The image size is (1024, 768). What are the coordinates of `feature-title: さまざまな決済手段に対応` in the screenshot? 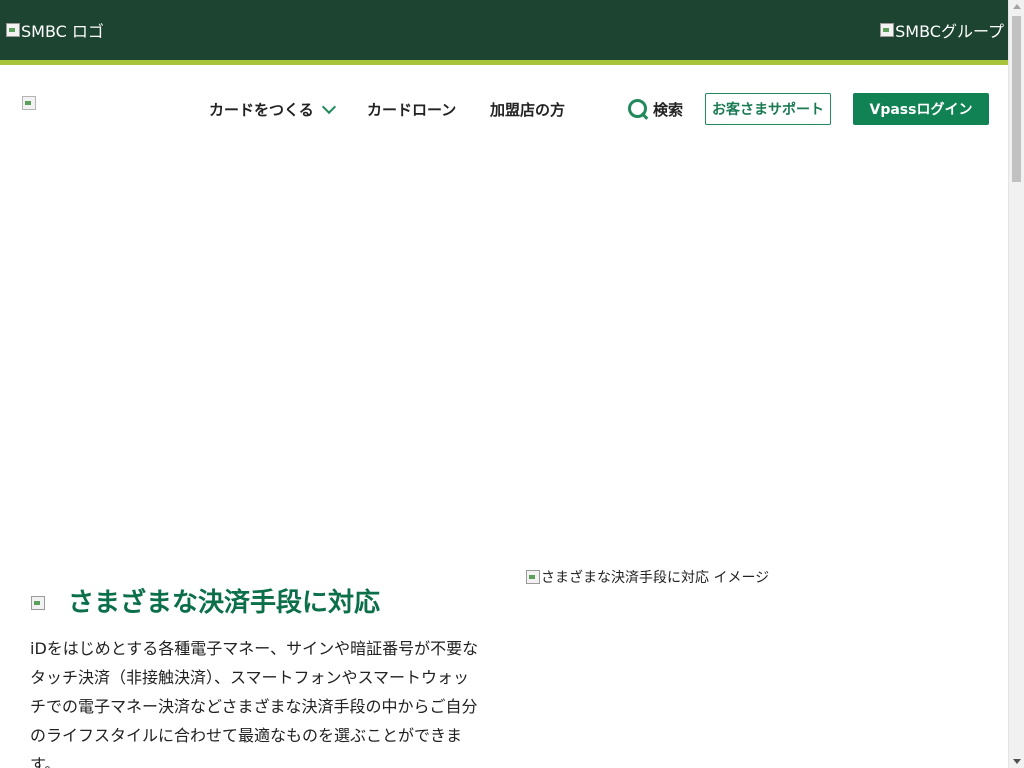 It's located at (224, 603).